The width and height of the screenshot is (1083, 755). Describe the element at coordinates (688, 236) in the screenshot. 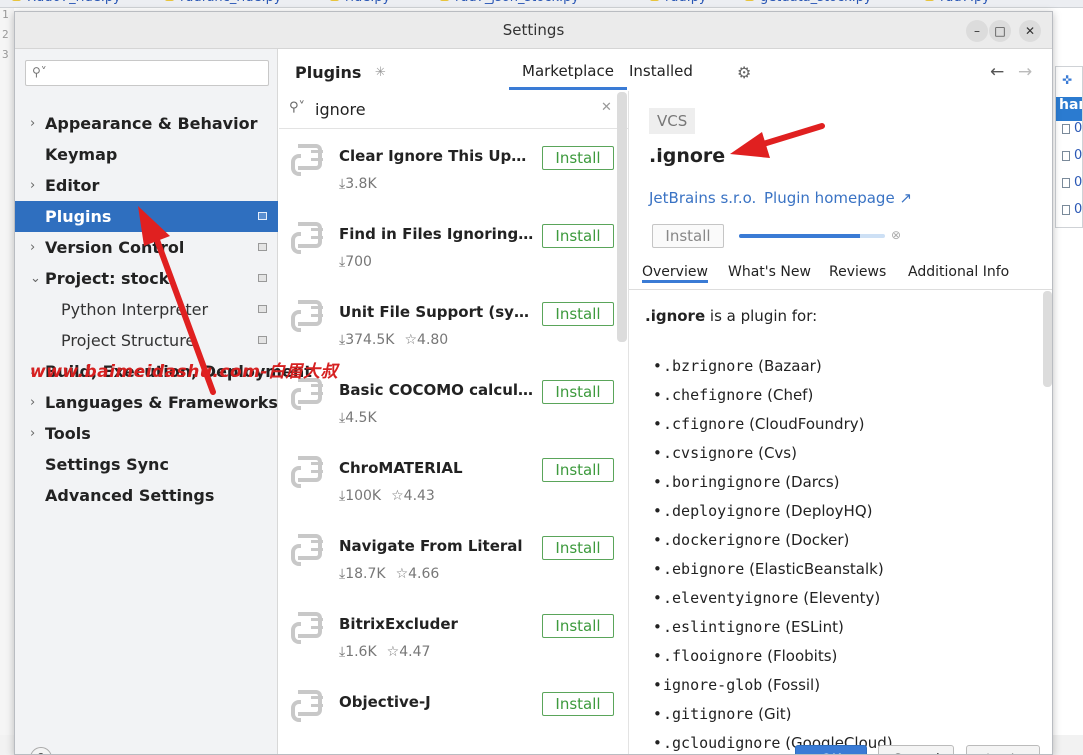

I see `detail-install-button: Install` at that location.